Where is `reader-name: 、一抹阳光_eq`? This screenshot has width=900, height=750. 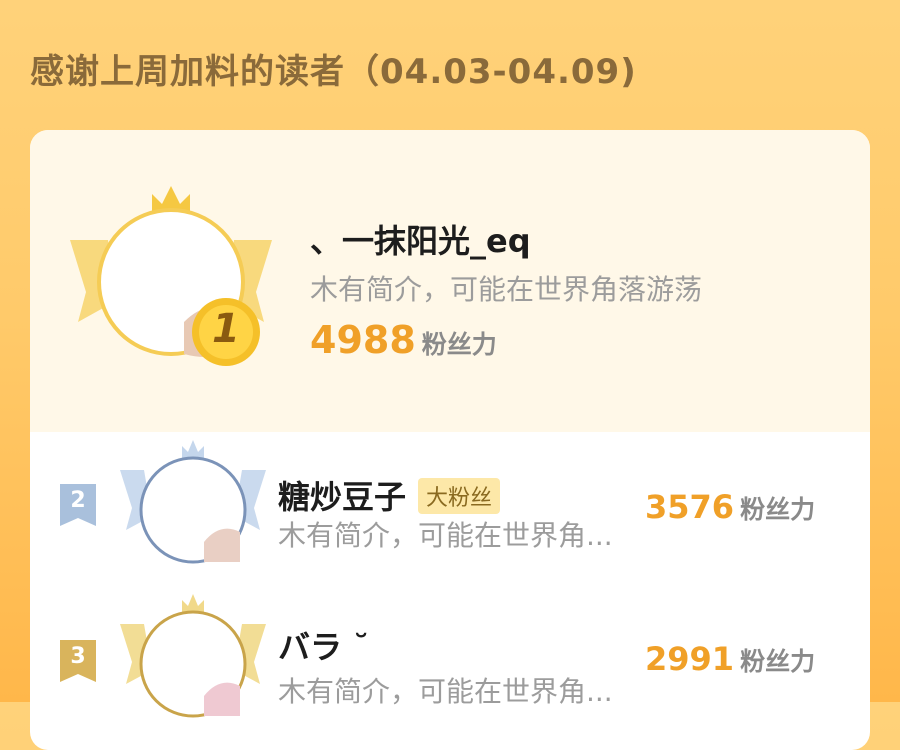 reader-name: 、一抹阳光_eq is located at coordinates (420, 239).